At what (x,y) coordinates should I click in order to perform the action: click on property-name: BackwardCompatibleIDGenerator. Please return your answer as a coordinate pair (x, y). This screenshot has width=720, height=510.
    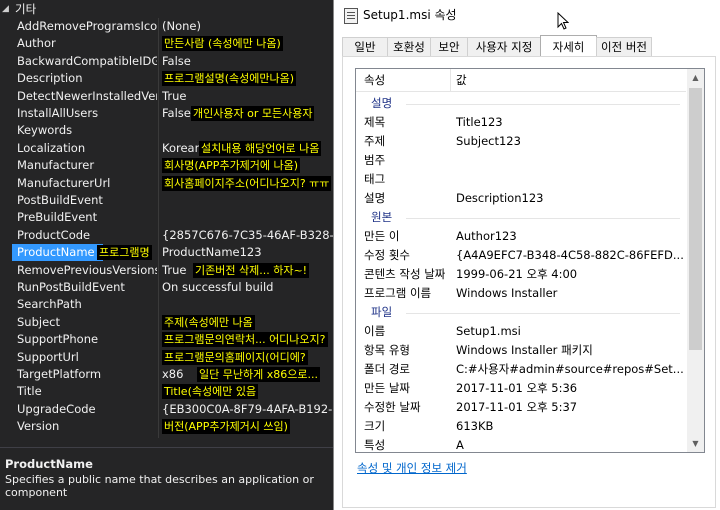
    Looking at the image, I should click on (87, 60).